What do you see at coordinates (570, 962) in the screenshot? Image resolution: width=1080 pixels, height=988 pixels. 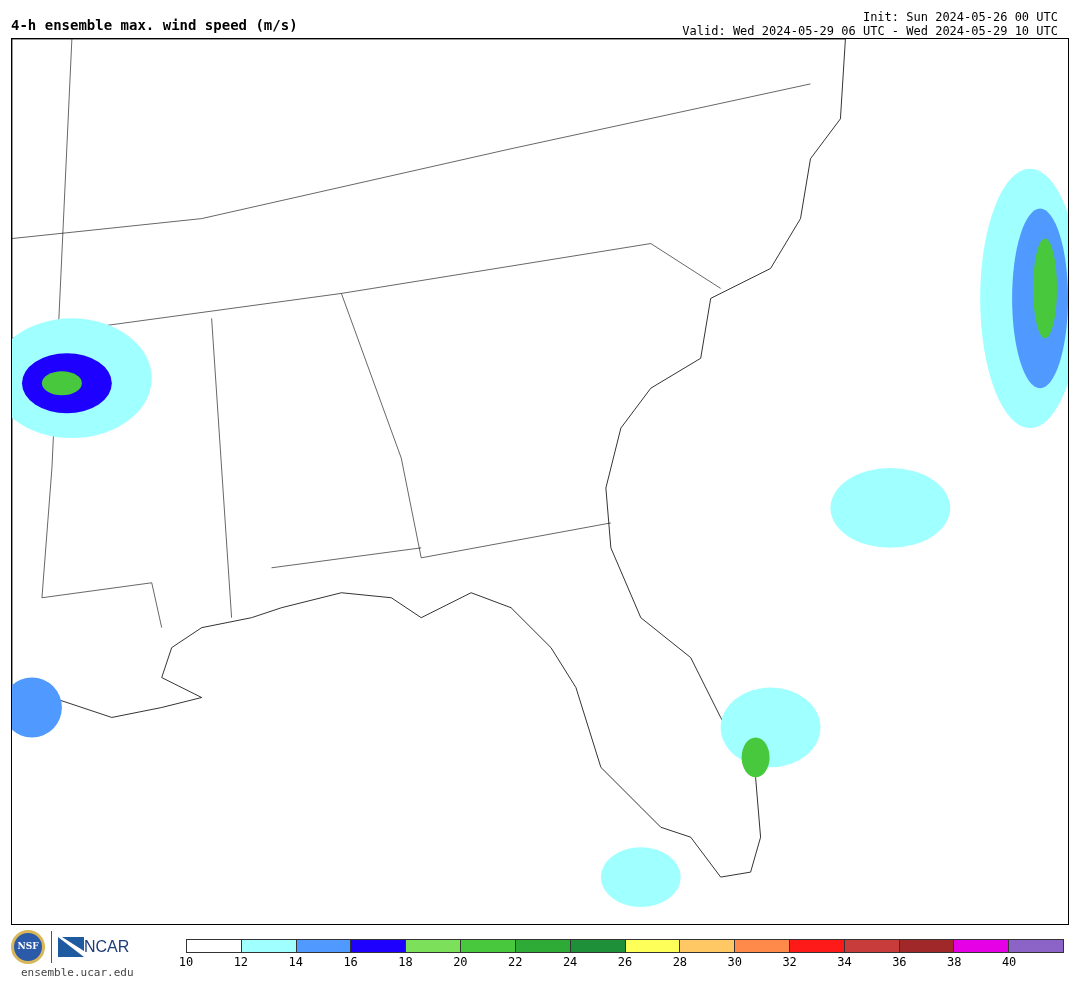 I see `tick-label: 24` at bounding box center [570, 962].